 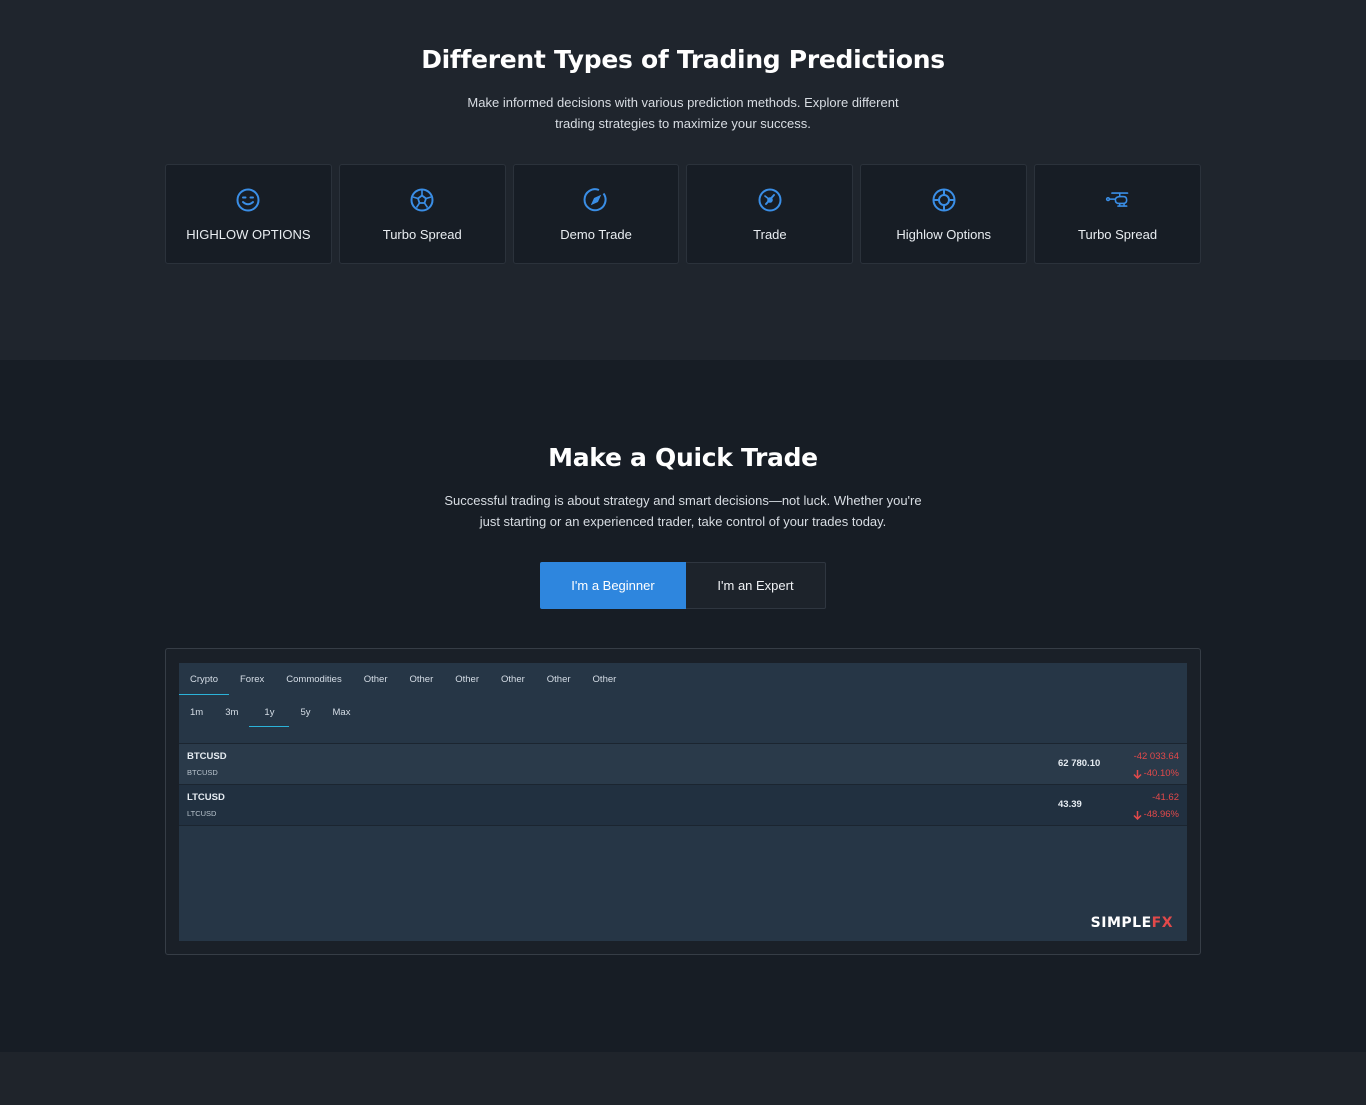 What do you see at coordinates (683, 214) in the screenshot?
I see `prediction-cards: HIGHLOW OPTIONS Turbo Spread Demo Trade` at bounding box center [683, 214].